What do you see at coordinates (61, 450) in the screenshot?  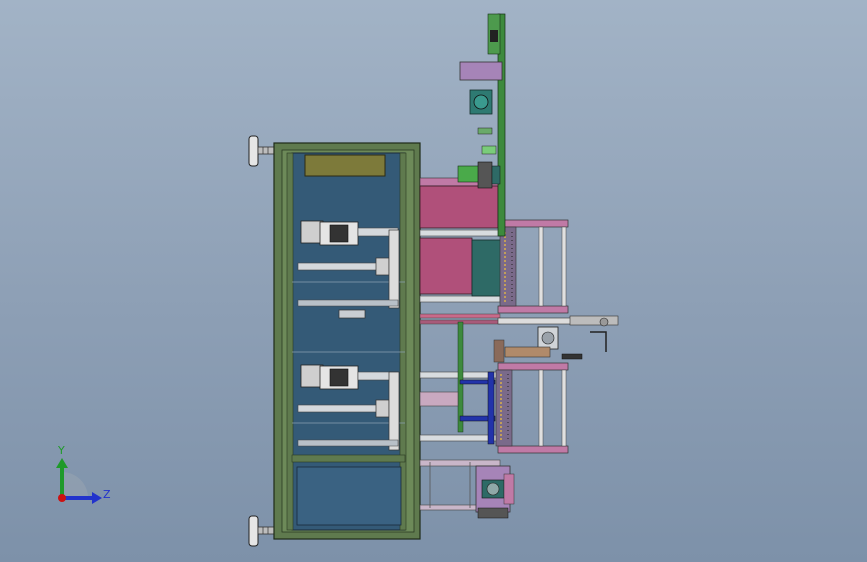 I see `y-axis-label: Y` at bounding box center [61, 450].